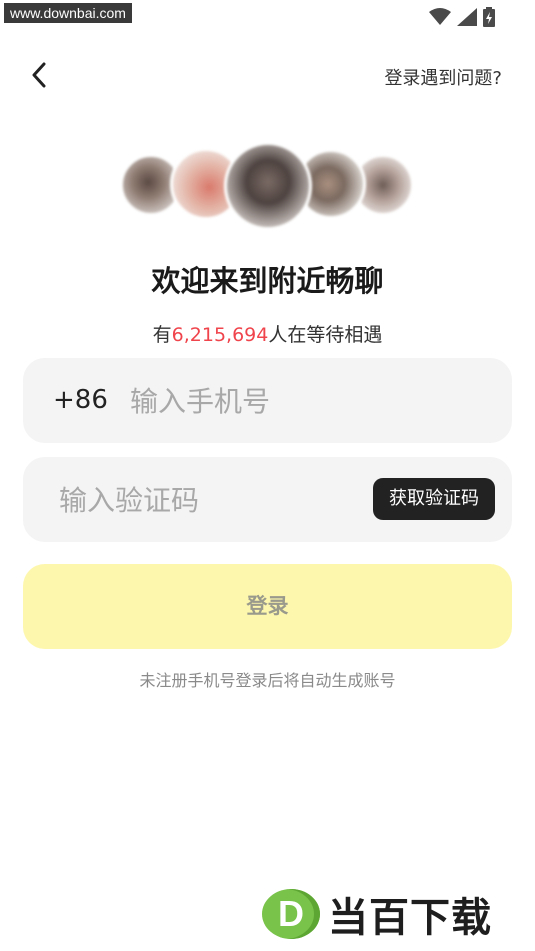  What do you see at coordinates (310, 401) in the screenshot?
I see `phone-input` at bounding box center [310, 401].